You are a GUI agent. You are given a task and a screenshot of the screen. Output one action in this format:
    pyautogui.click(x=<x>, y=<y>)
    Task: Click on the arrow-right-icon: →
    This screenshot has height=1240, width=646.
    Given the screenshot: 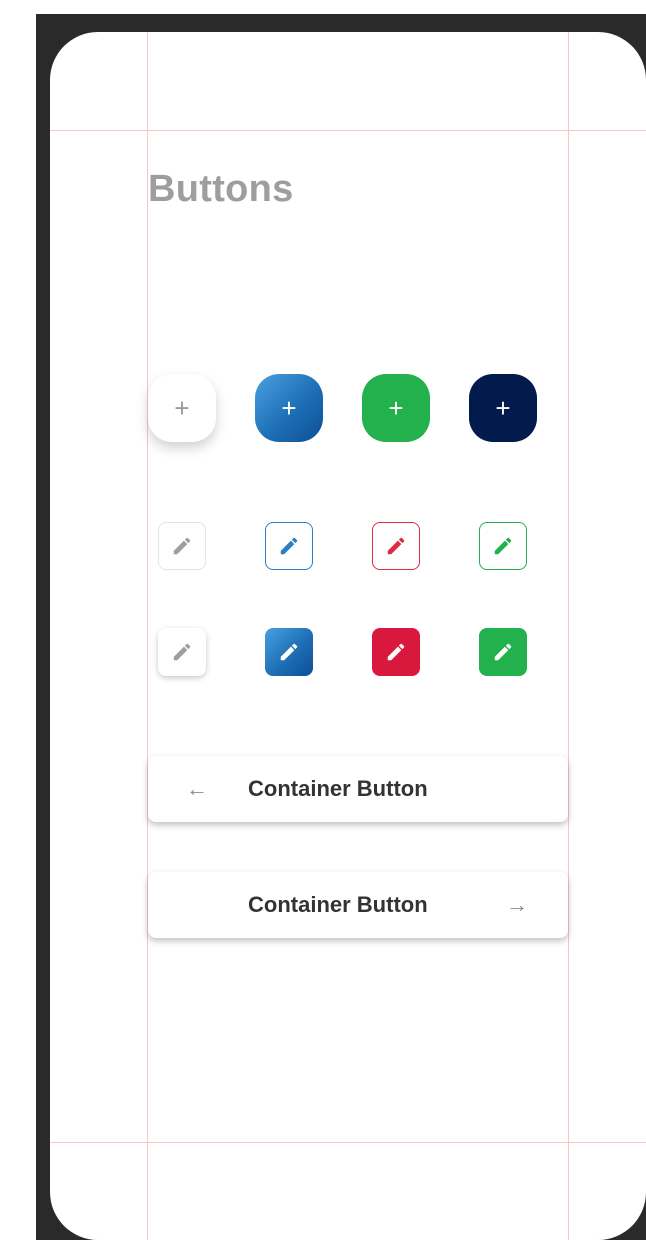 What is the action you would take?
    pyautogui.click(x=517, y=904)
    